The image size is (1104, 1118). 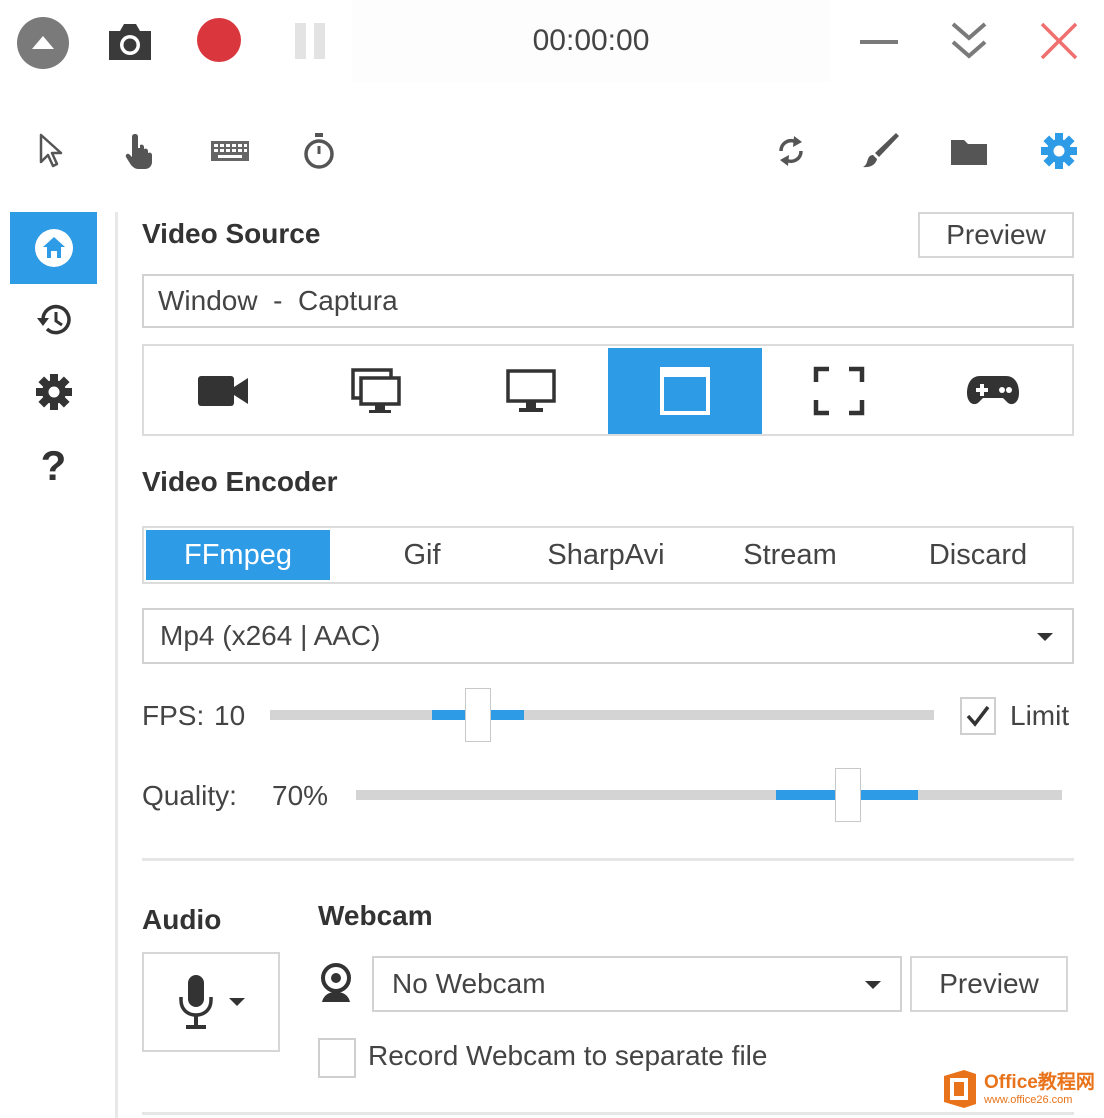 I want to click on nav-divider, so click(x=116, y=665).